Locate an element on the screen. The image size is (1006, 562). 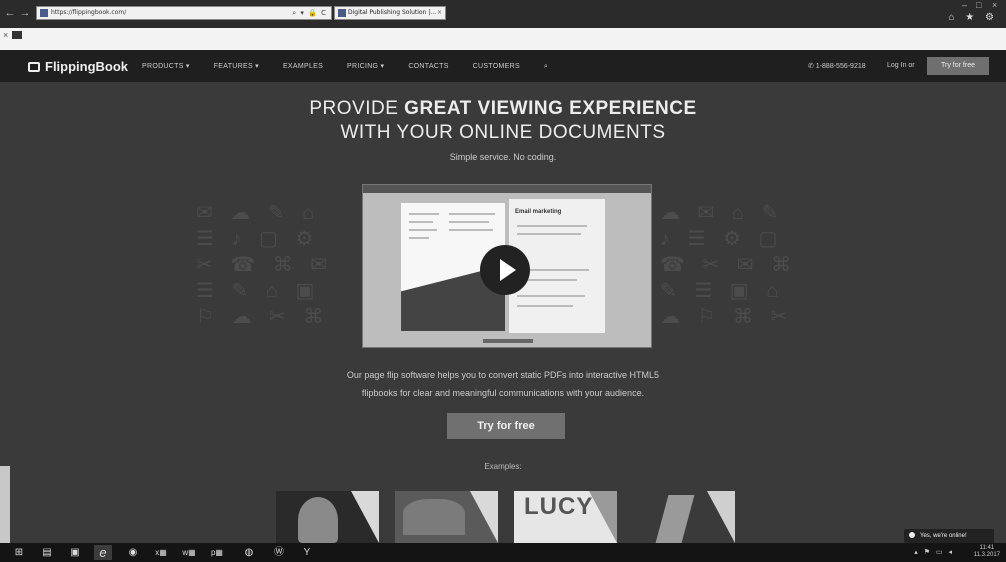
flippingbook-logo: FlippingBook is located at coordinates (78, 66).